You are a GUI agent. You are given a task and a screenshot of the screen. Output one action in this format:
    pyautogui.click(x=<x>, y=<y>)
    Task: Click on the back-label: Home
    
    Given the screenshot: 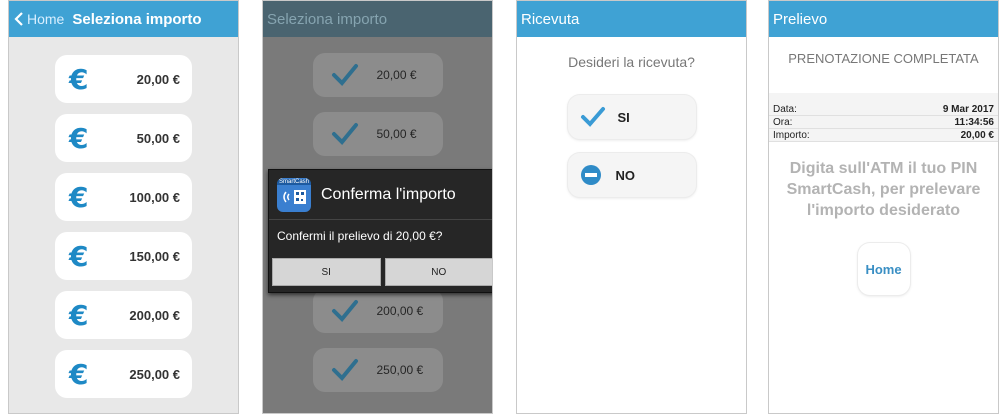 What is the action you would take?
    pyautogui.click(x=46, y=19)
    